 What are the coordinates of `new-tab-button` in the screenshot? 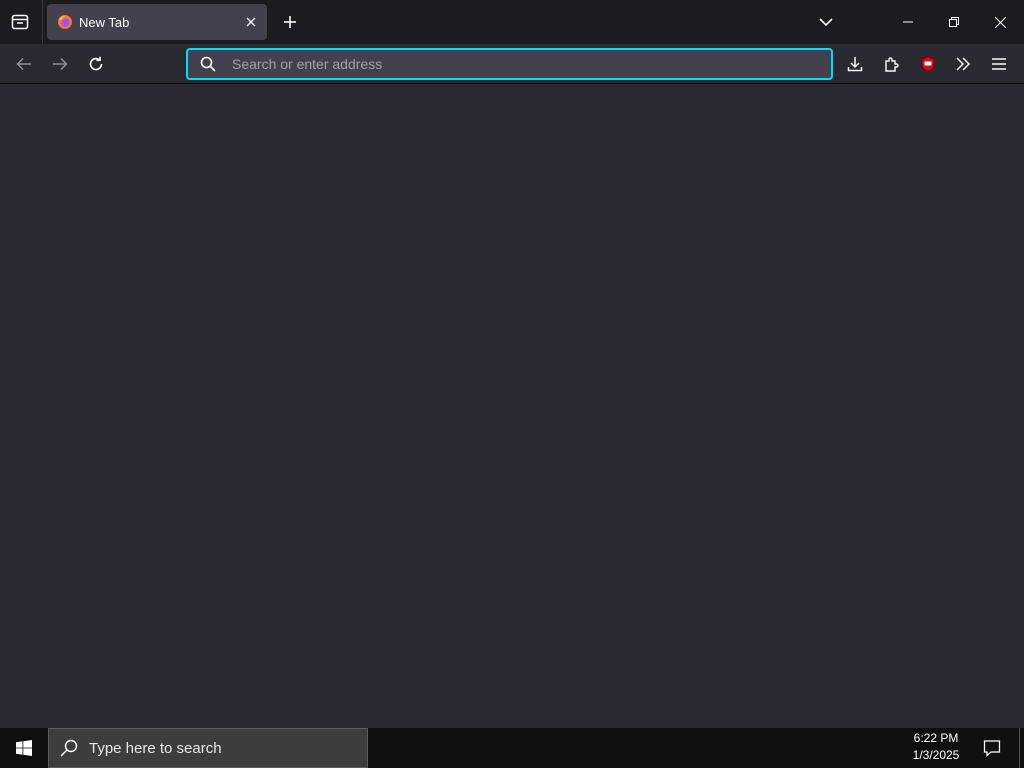 It's located at (290, 22).